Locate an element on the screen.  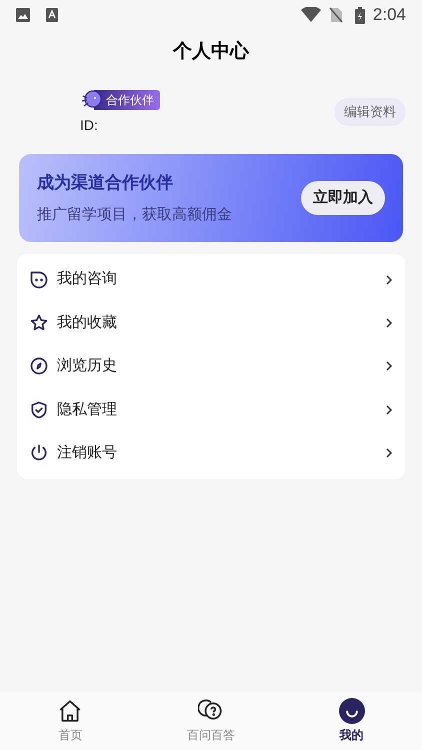
no-sim-icon is located at coordinates (335, 15).